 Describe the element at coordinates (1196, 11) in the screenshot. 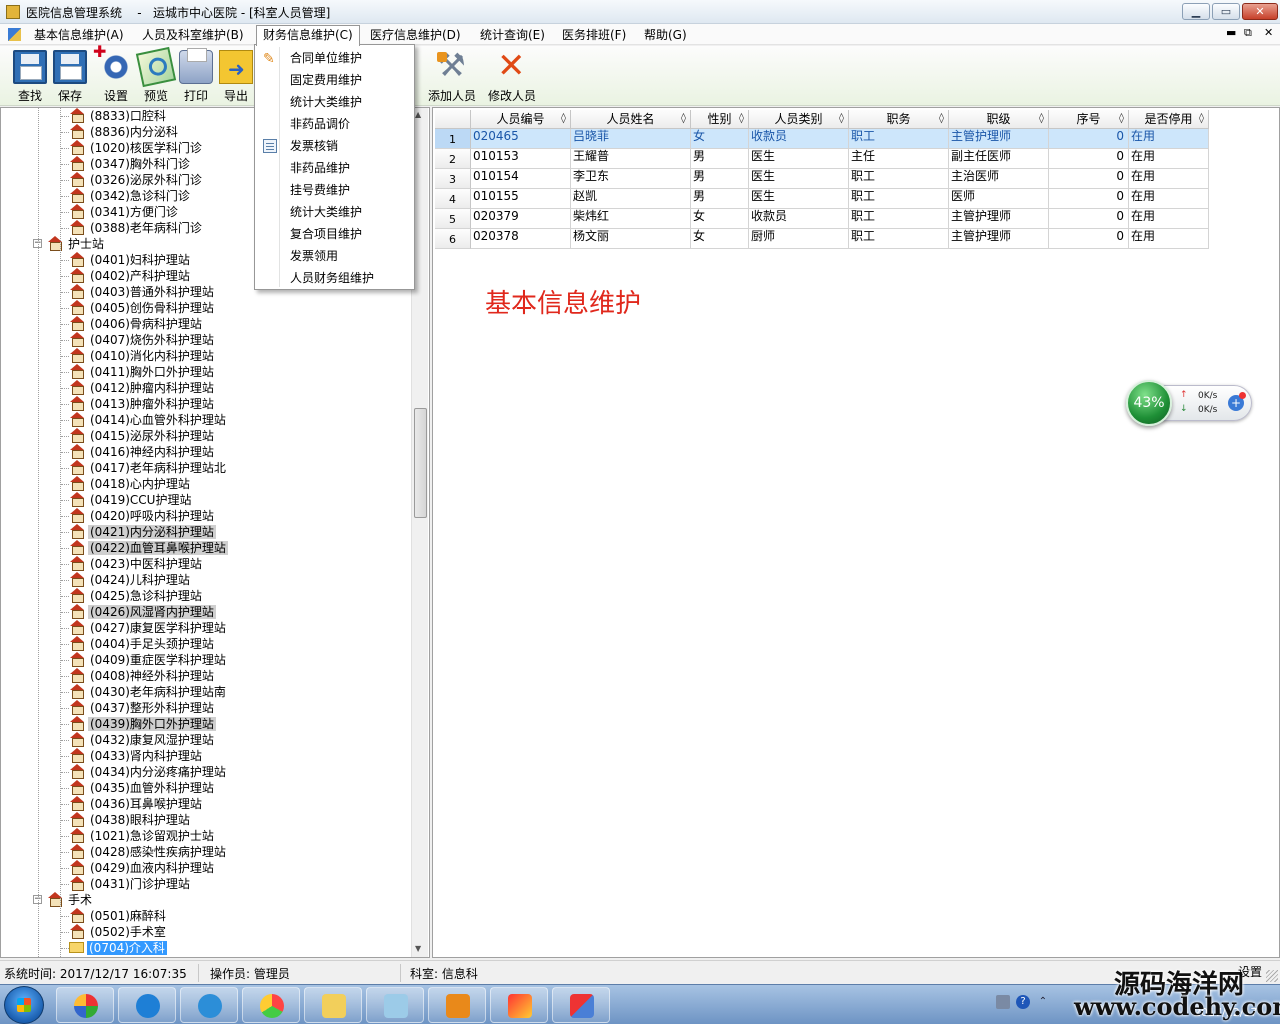

I see `minimize-button: ▁` at that location.